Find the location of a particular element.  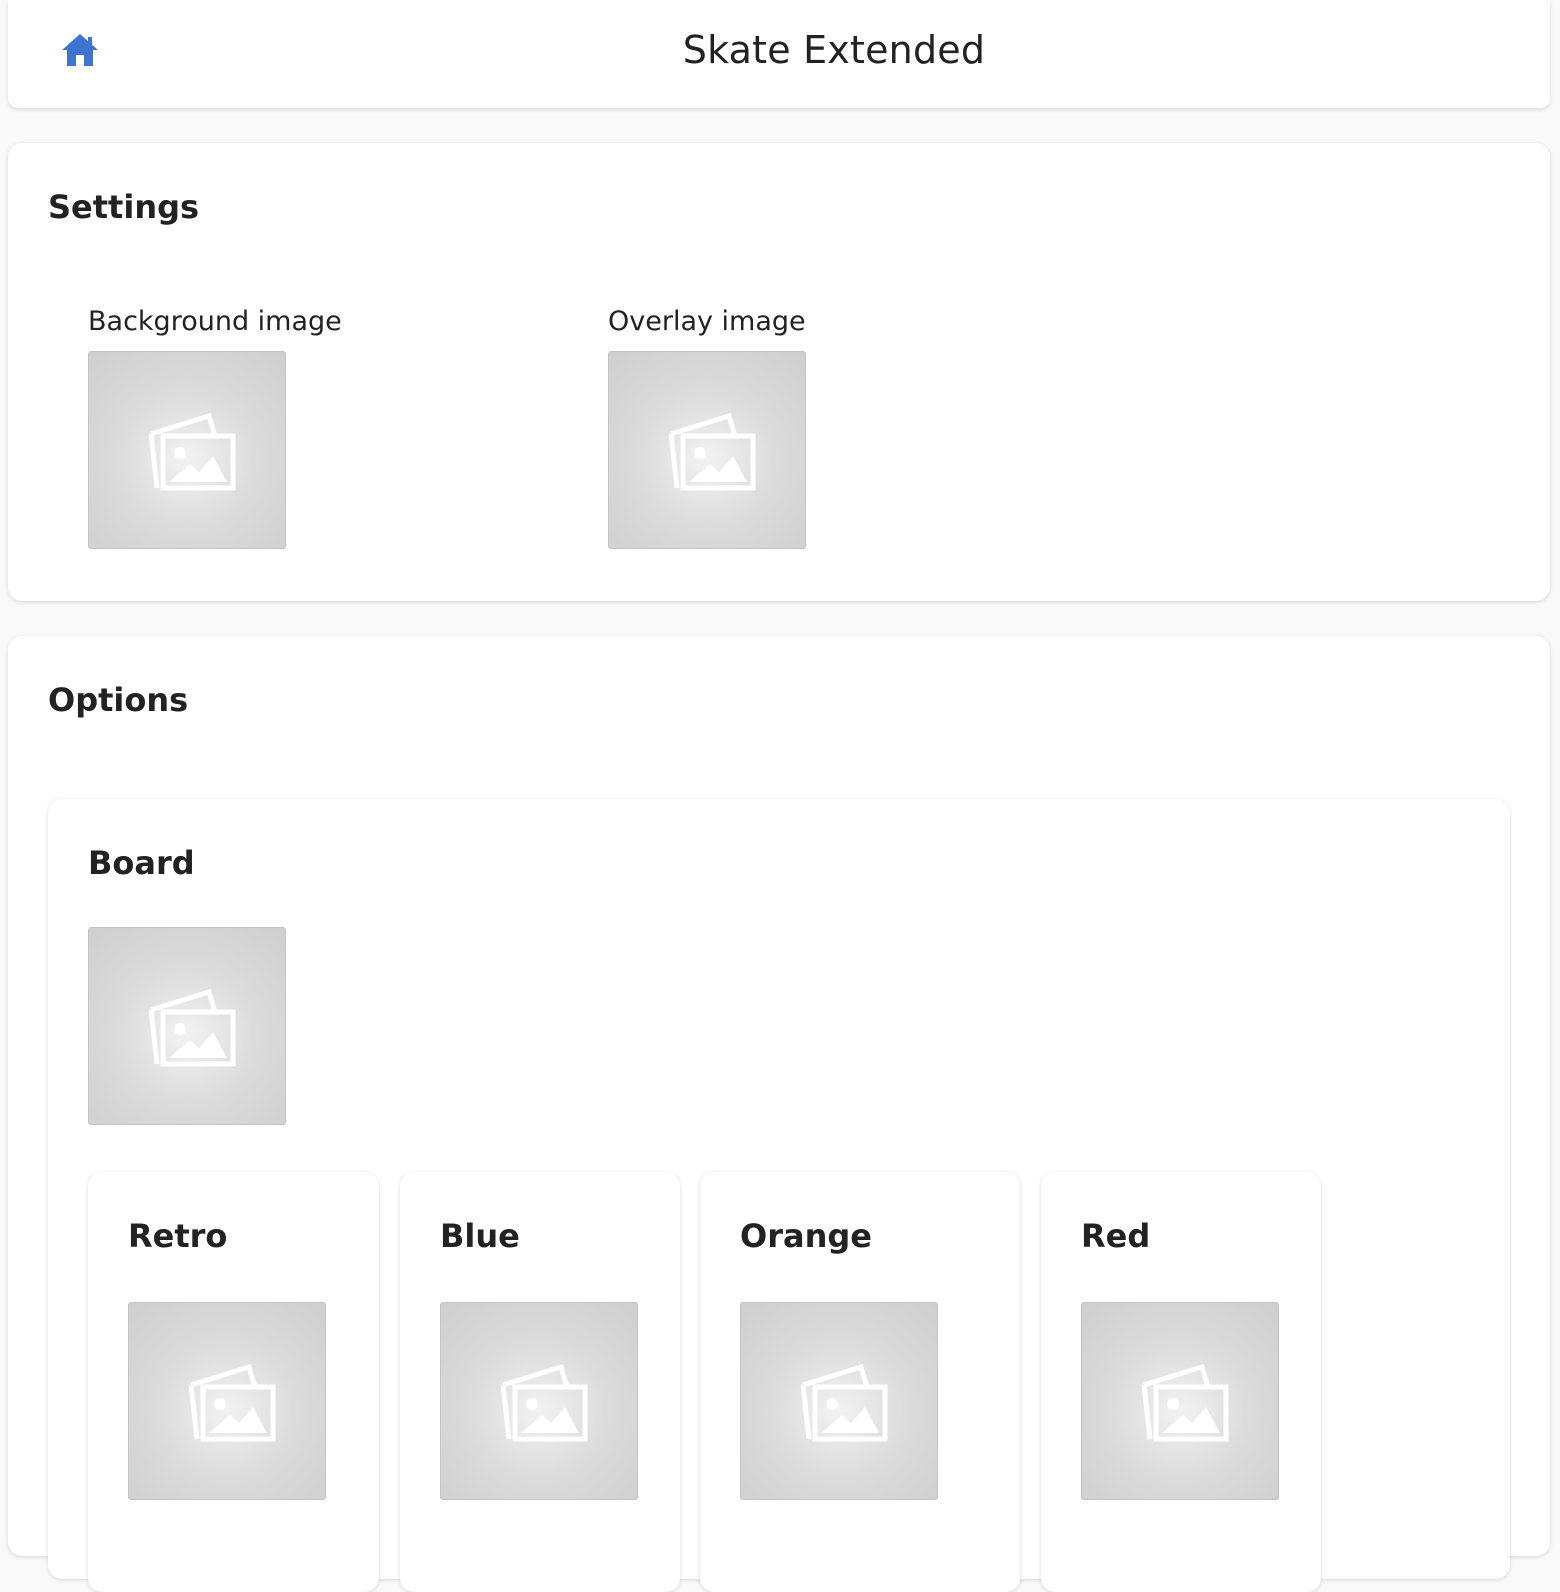

board-image-picker is located at coordinates (187, 1026).